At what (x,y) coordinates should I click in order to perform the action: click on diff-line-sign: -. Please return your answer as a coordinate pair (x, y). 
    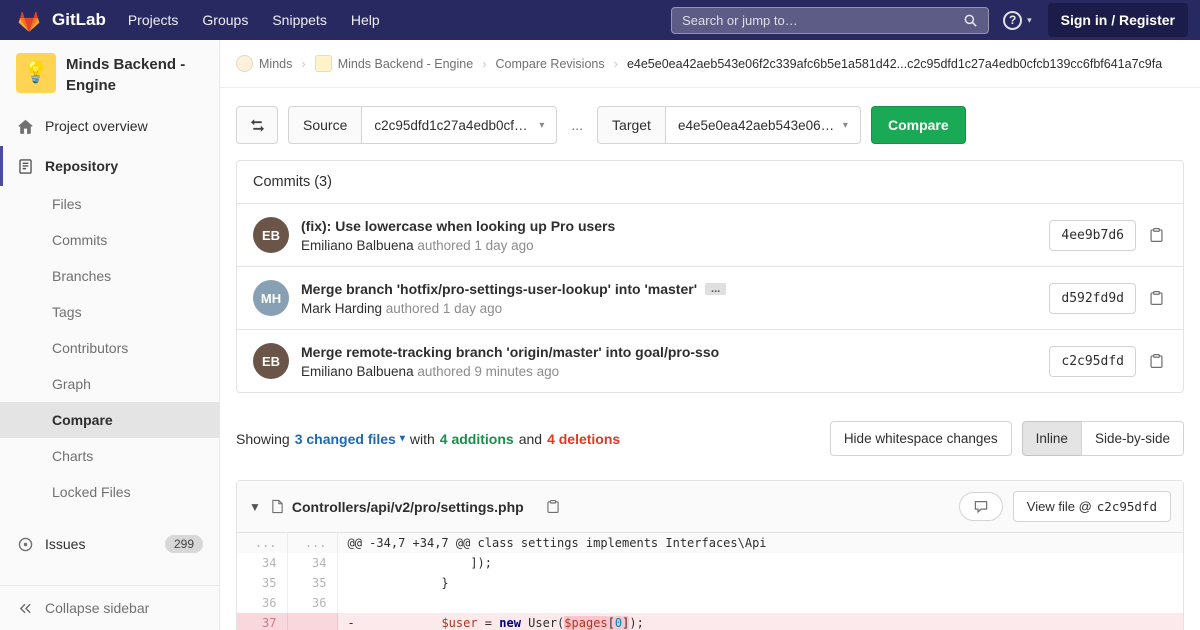
    Looking at the image, I should click on (351, 623).